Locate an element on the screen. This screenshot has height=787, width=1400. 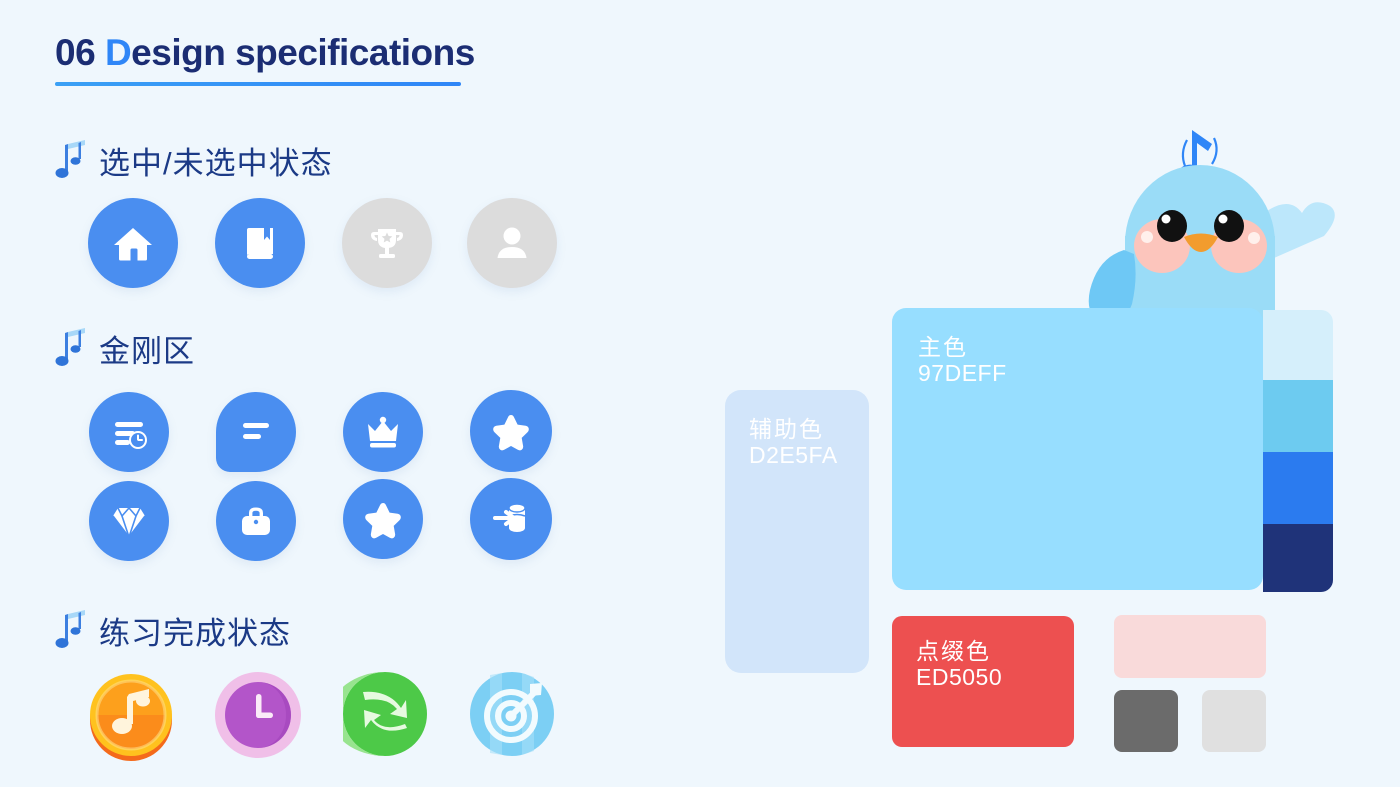
swatch-hex: 97DEFF is located at coordinates (962, 373).